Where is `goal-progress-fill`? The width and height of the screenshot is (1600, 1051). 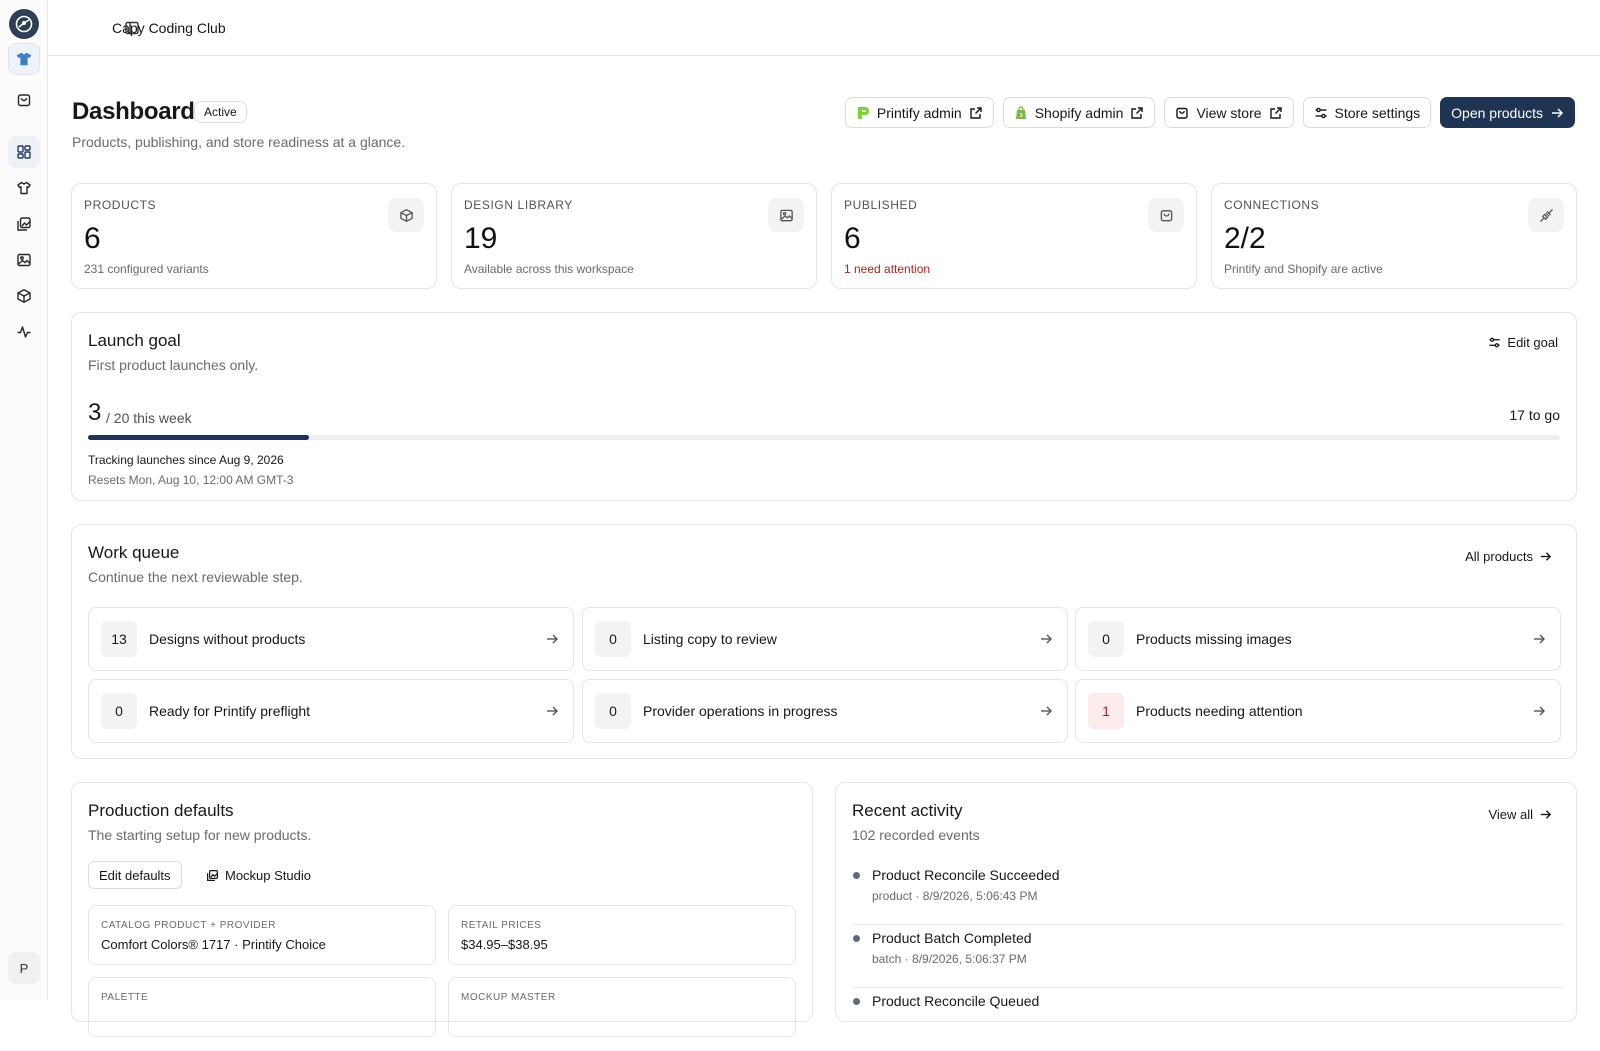 goal-progress-fill is located at coordinates (198, 437).